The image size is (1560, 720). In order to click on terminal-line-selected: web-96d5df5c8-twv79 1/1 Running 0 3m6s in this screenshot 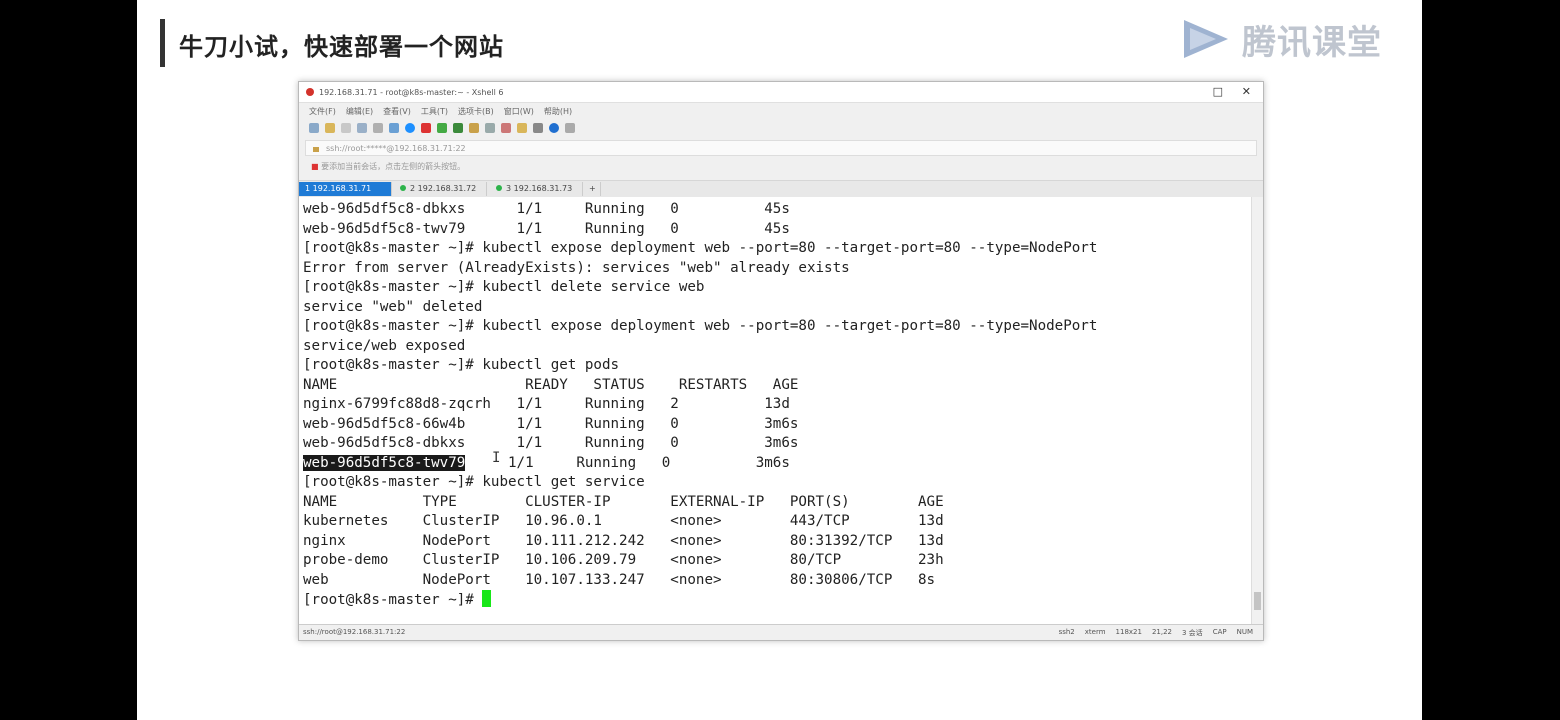, I will do `click(700, 464)`.